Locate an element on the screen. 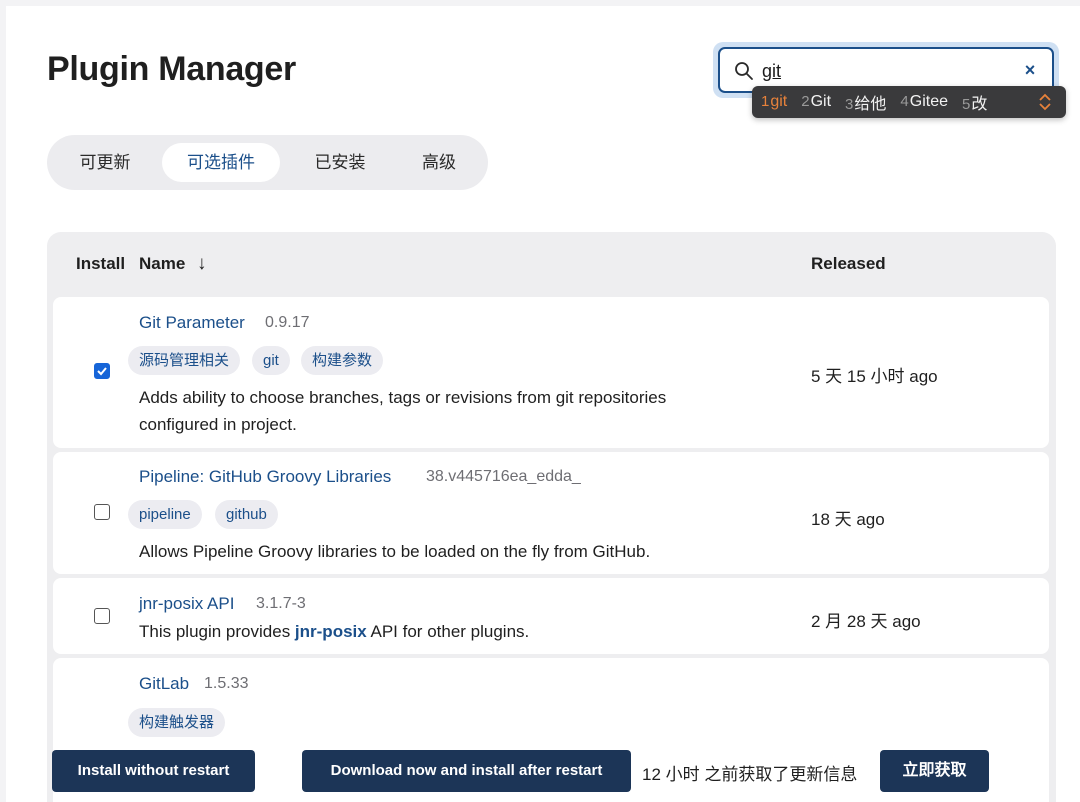 This screenshot has width=1080, height=802. ime-candidate-number: 4 is located at coordinates (904, 101).